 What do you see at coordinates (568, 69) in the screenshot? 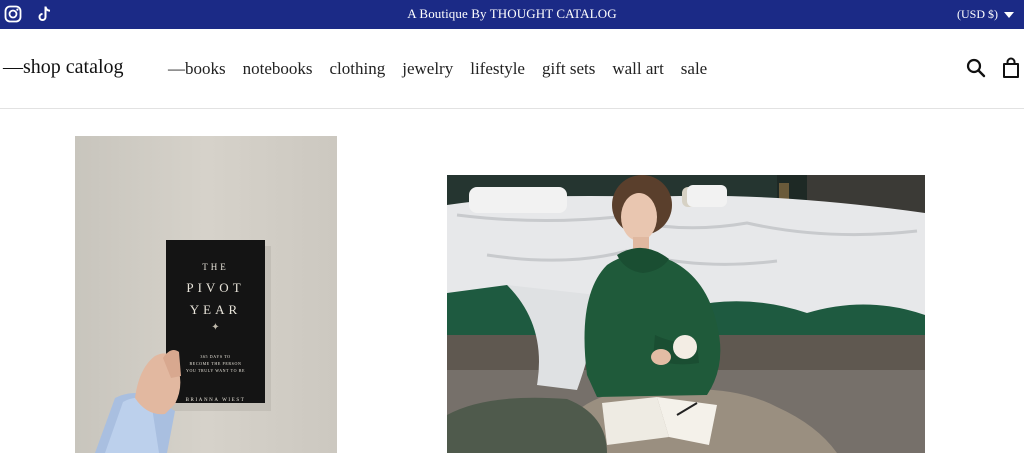
I see `nav-item-gift-sets: gift sets` at bounding box center [568, 69].